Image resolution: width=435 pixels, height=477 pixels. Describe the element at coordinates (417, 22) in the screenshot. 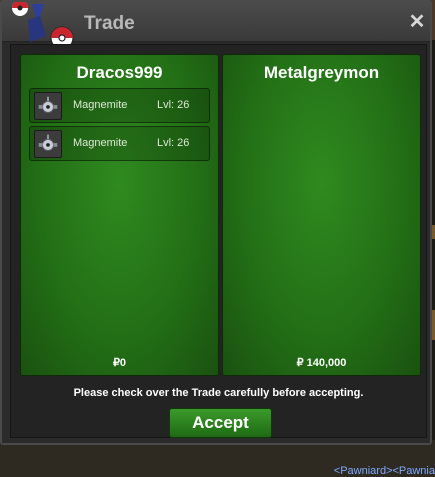

I see `close-button: ✕` at that location.